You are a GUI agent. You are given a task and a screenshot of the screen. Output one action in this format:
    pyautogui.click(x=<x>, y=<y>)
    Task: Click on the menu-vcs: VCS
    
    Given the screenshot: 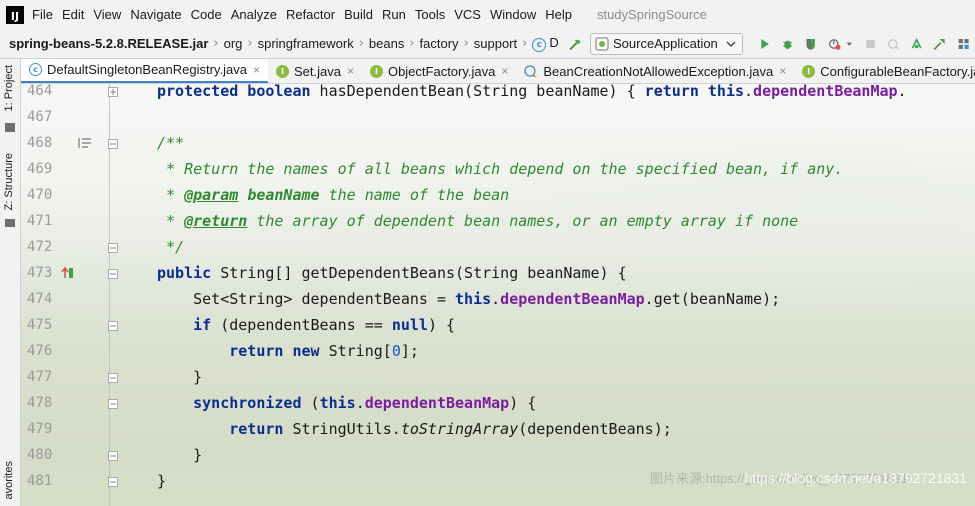 What is the action you would take?
    pyautogui.click(x=467, y=14)
    